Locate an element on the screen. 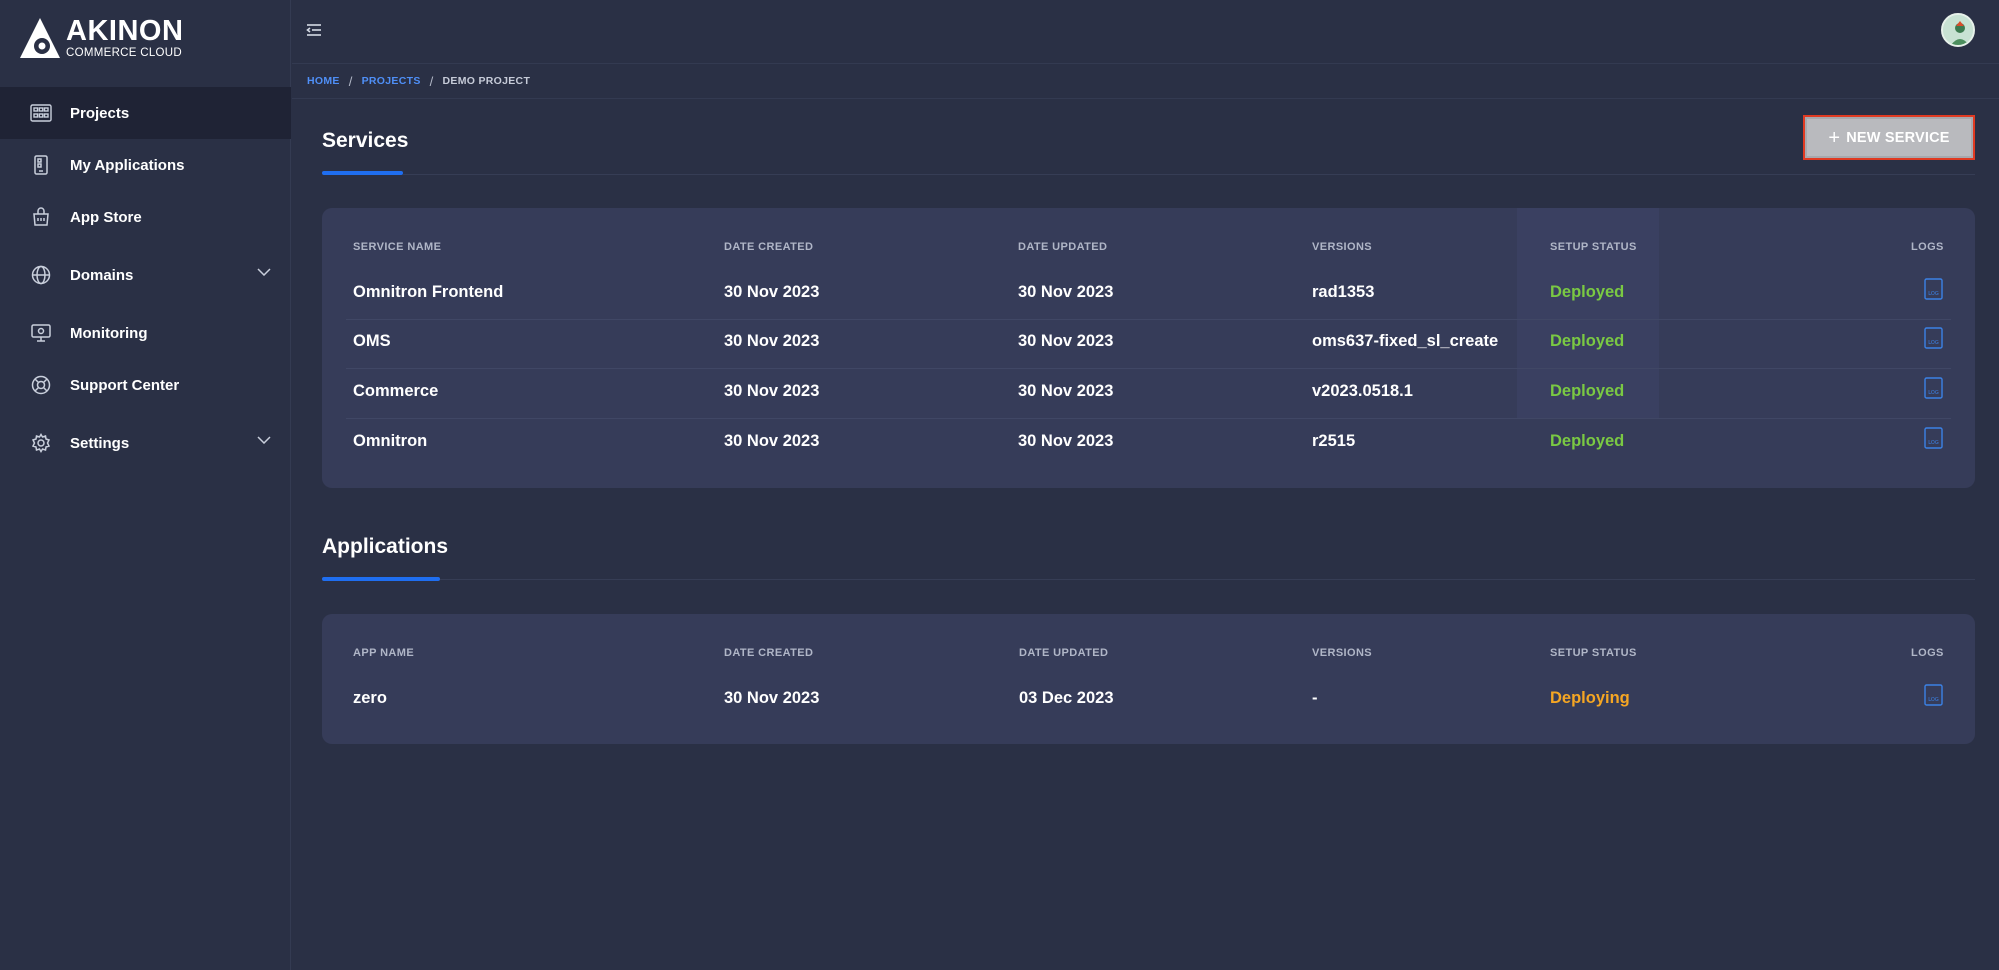 This screenshot has height=970, width=1999. menu-collapse-icon is located at coordinates (314, 30).